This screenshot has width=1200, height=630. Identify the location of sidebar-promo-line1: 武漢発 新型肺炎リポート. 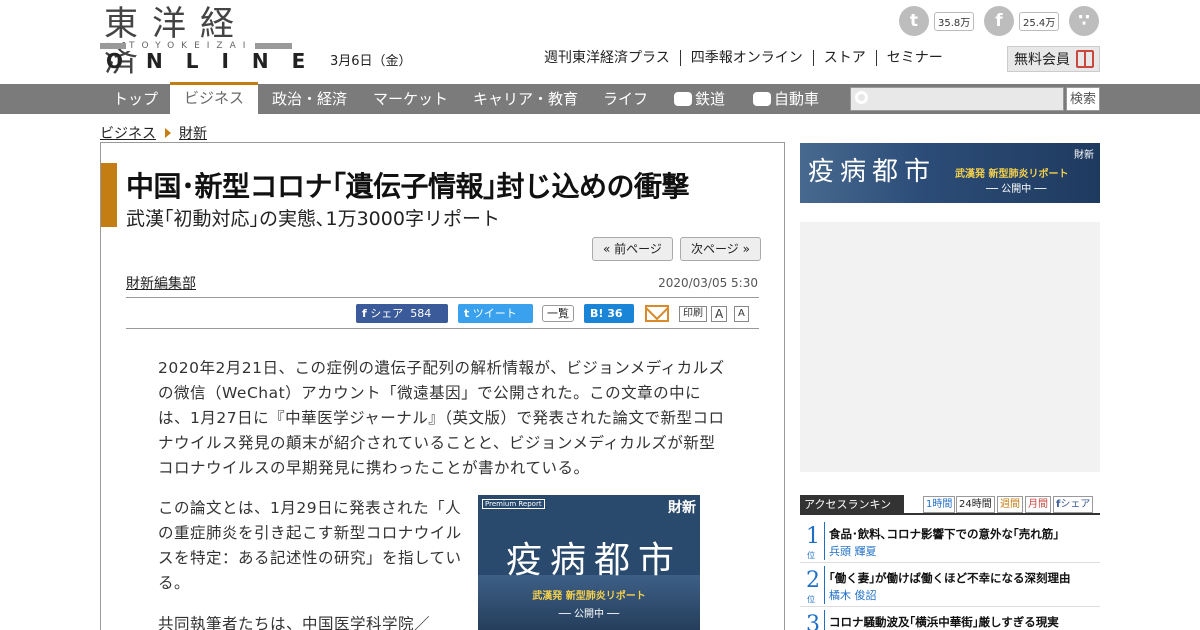
(1012, 174).